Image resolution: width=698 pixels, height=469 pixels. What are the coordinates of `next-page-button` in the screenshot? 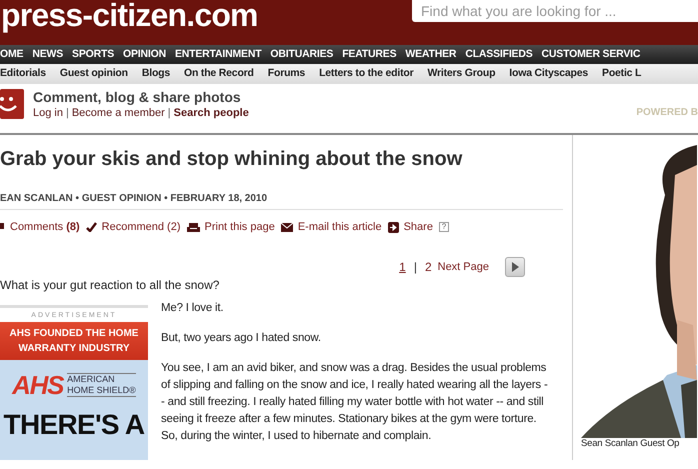 It's located at (515, 266).